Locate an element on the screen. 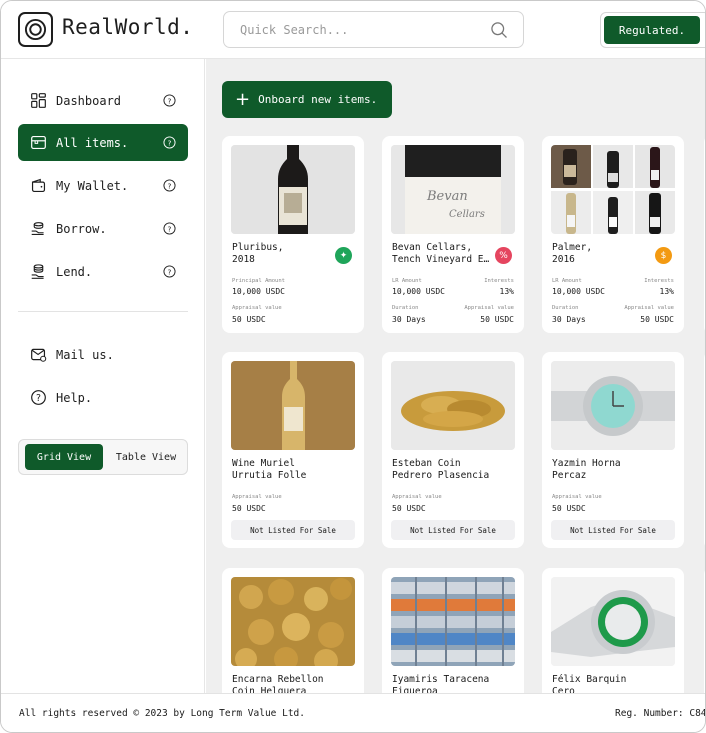  search-input is located at coordinates (360, 29).